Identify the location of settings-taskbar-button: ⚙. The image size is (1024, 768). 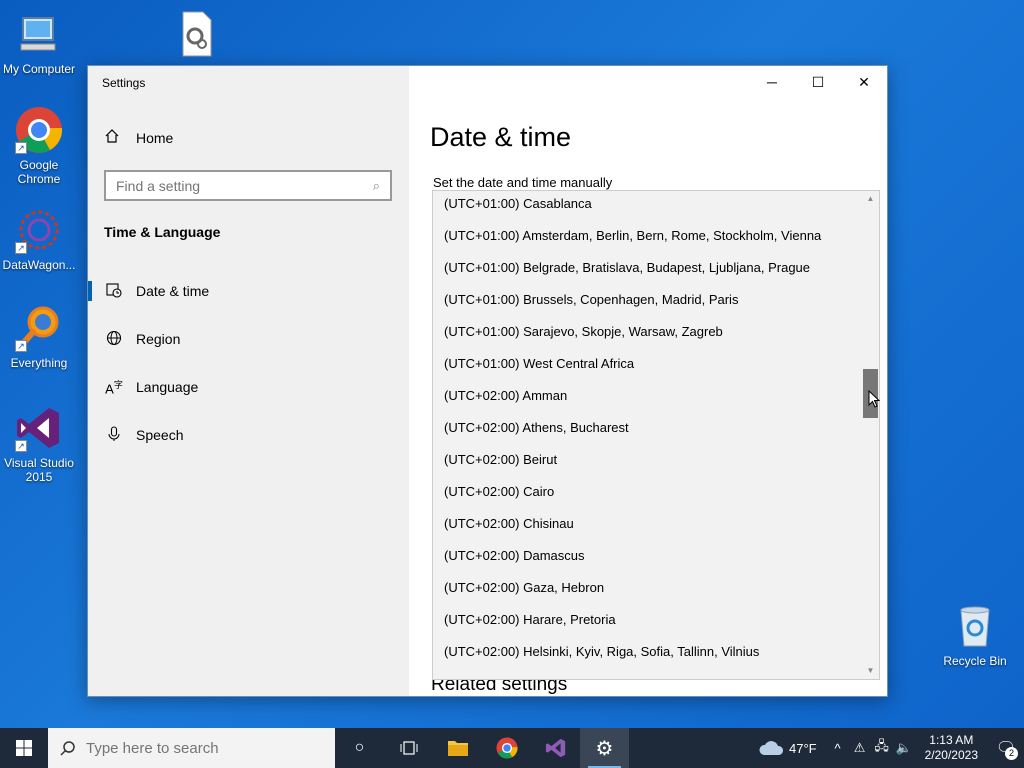
(604, 748).